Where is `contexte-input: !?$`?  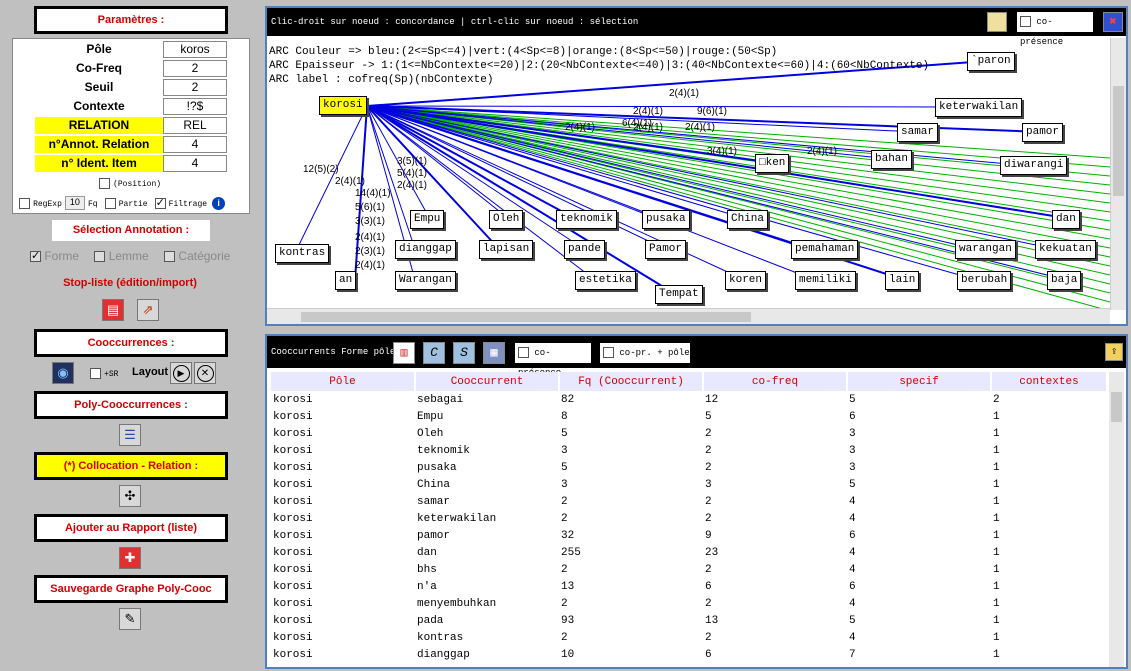 contexte-input: !?$ is located at coordinates (195, 106).